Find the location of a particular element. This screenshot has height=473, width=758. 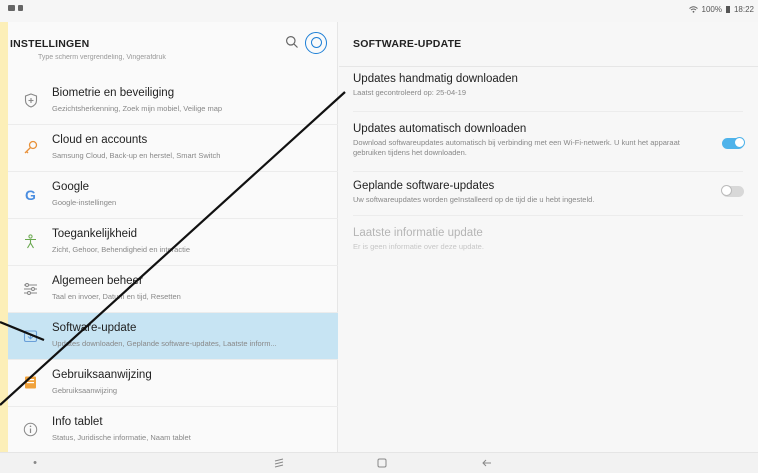

menu-item-google: G Google Google-instellingen is located at coordinates (173, 195).